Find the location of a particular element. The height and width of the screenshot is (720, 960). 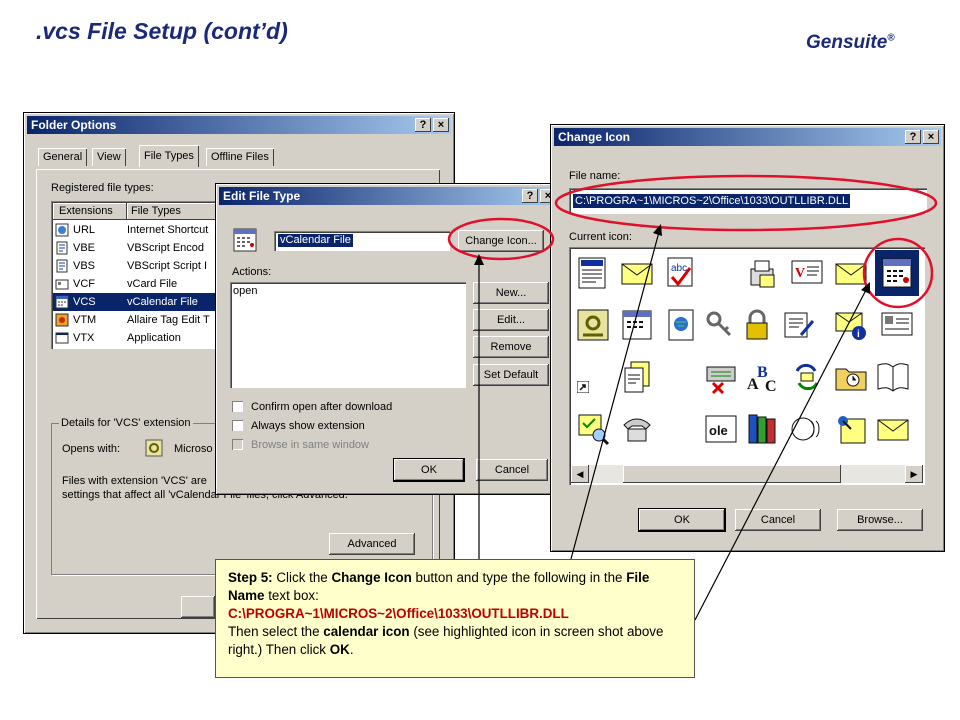

callout-step: Step 5: is located at coordinates (250, 577).